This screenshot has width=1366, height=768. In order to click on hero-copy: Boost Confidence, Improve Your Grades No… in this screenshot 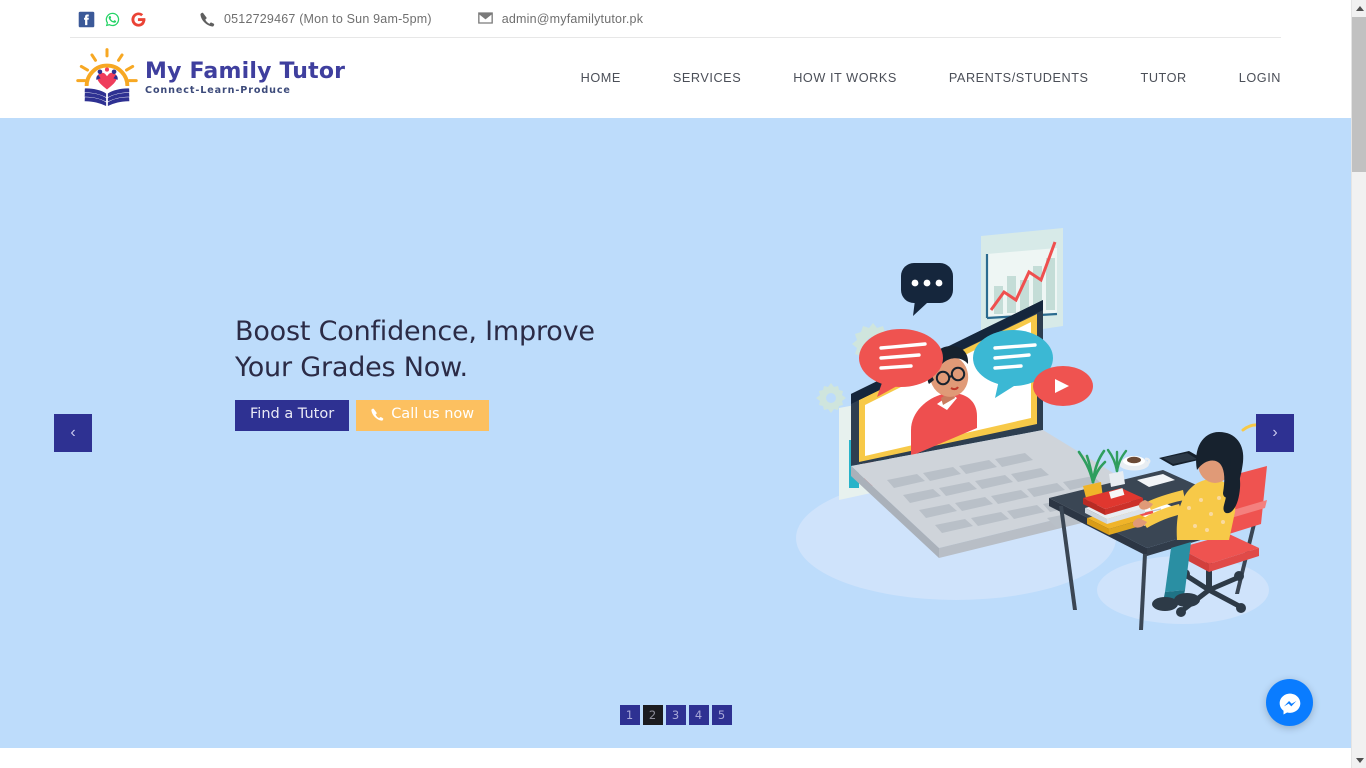, I will do `click(495, 372)`.